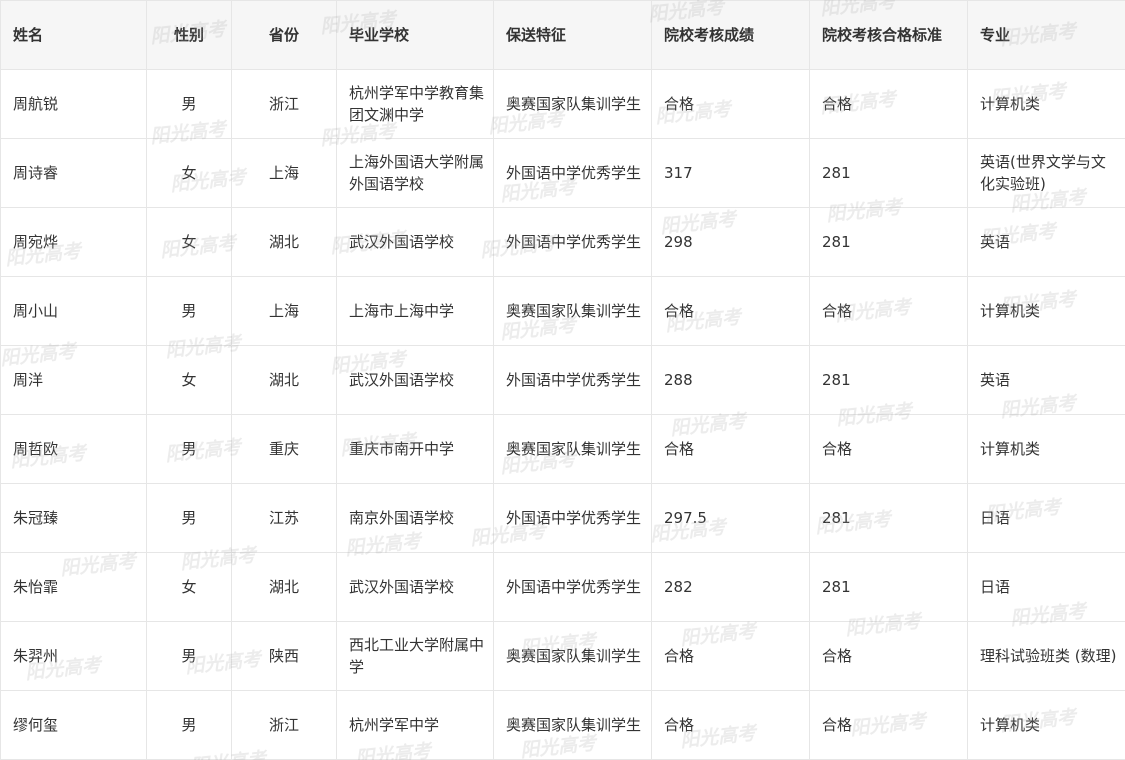 The image size is (1125, 760). What do you see at coordinates (284, 518) in the screenshot?
I see `cell-province: 江苏` at bounding box center [284, 518].